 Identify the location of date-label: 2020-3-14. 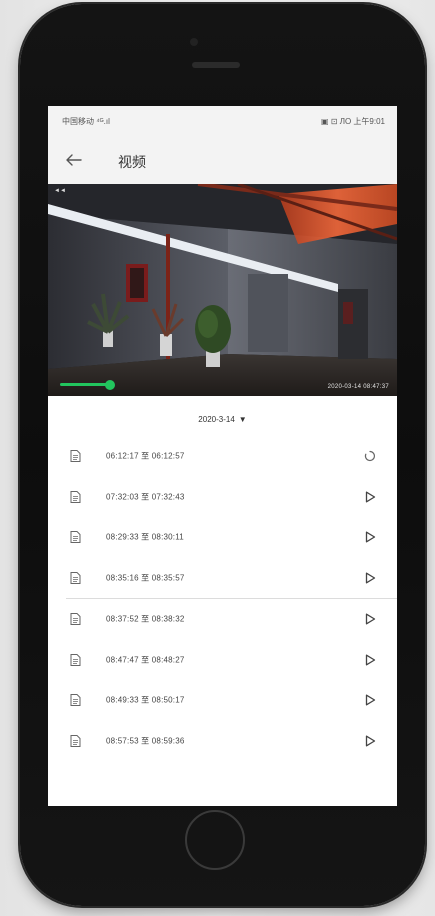
(216, 419).